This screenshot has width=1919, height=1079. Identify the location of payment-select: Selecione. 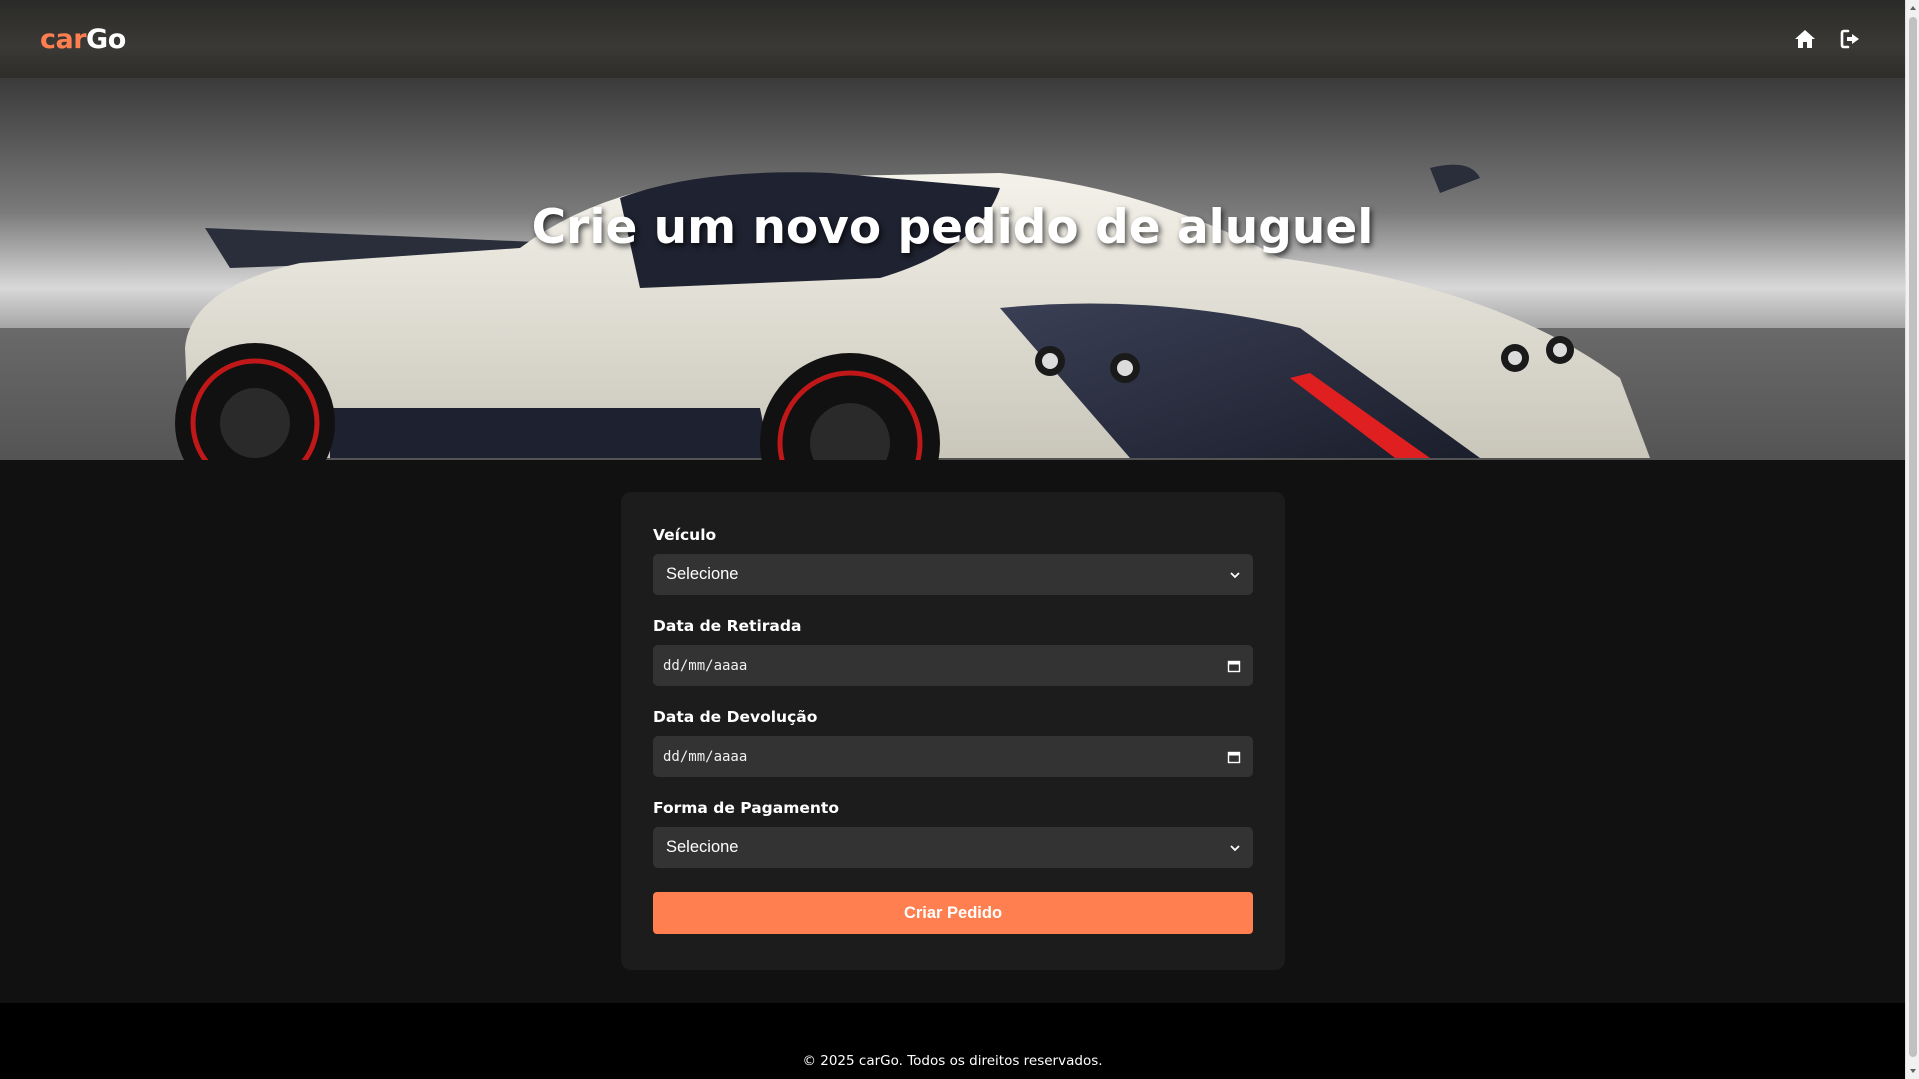
(953, 847).